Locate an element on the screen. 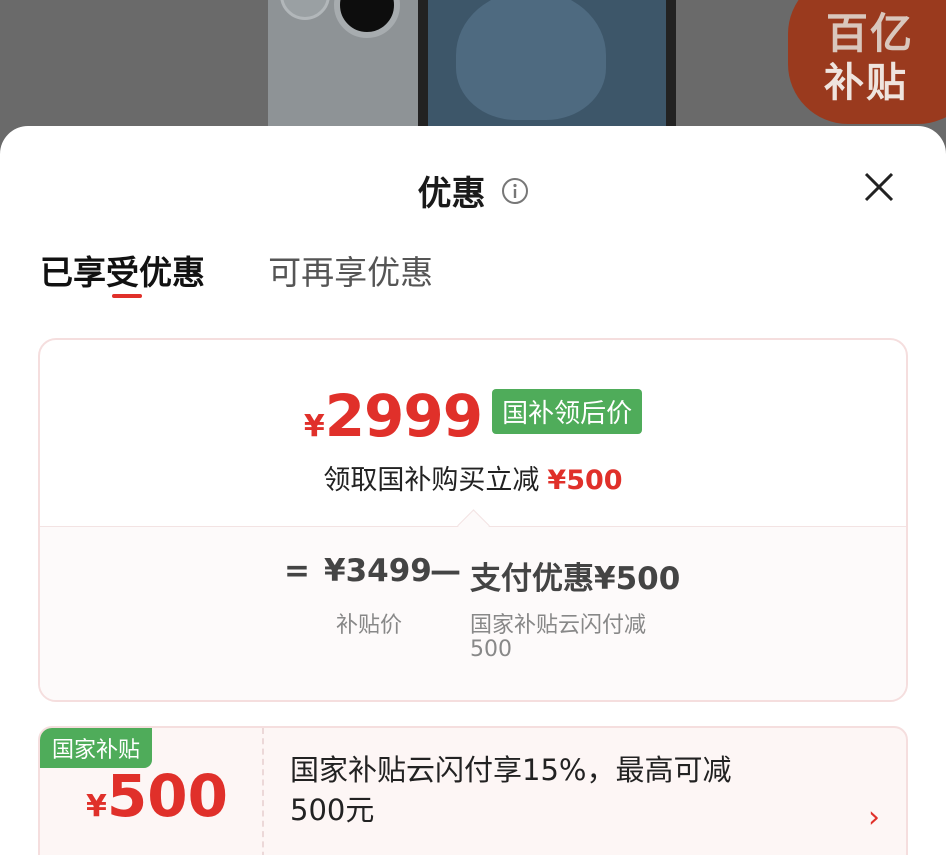  final-price-row: ¥2999 国补领后价 is located at coordinates (473, 416).